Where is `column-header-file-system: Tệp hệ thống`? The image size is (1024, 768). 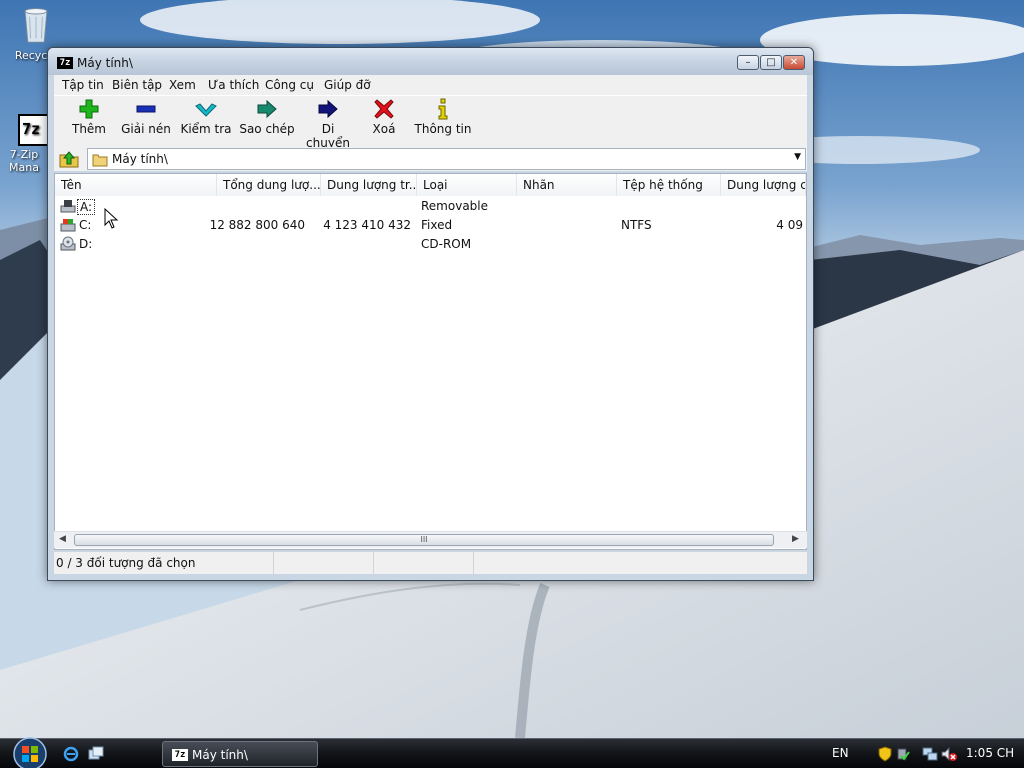
column-header-file-system: Tệp hệ thống is located at coordinates (669, 185).